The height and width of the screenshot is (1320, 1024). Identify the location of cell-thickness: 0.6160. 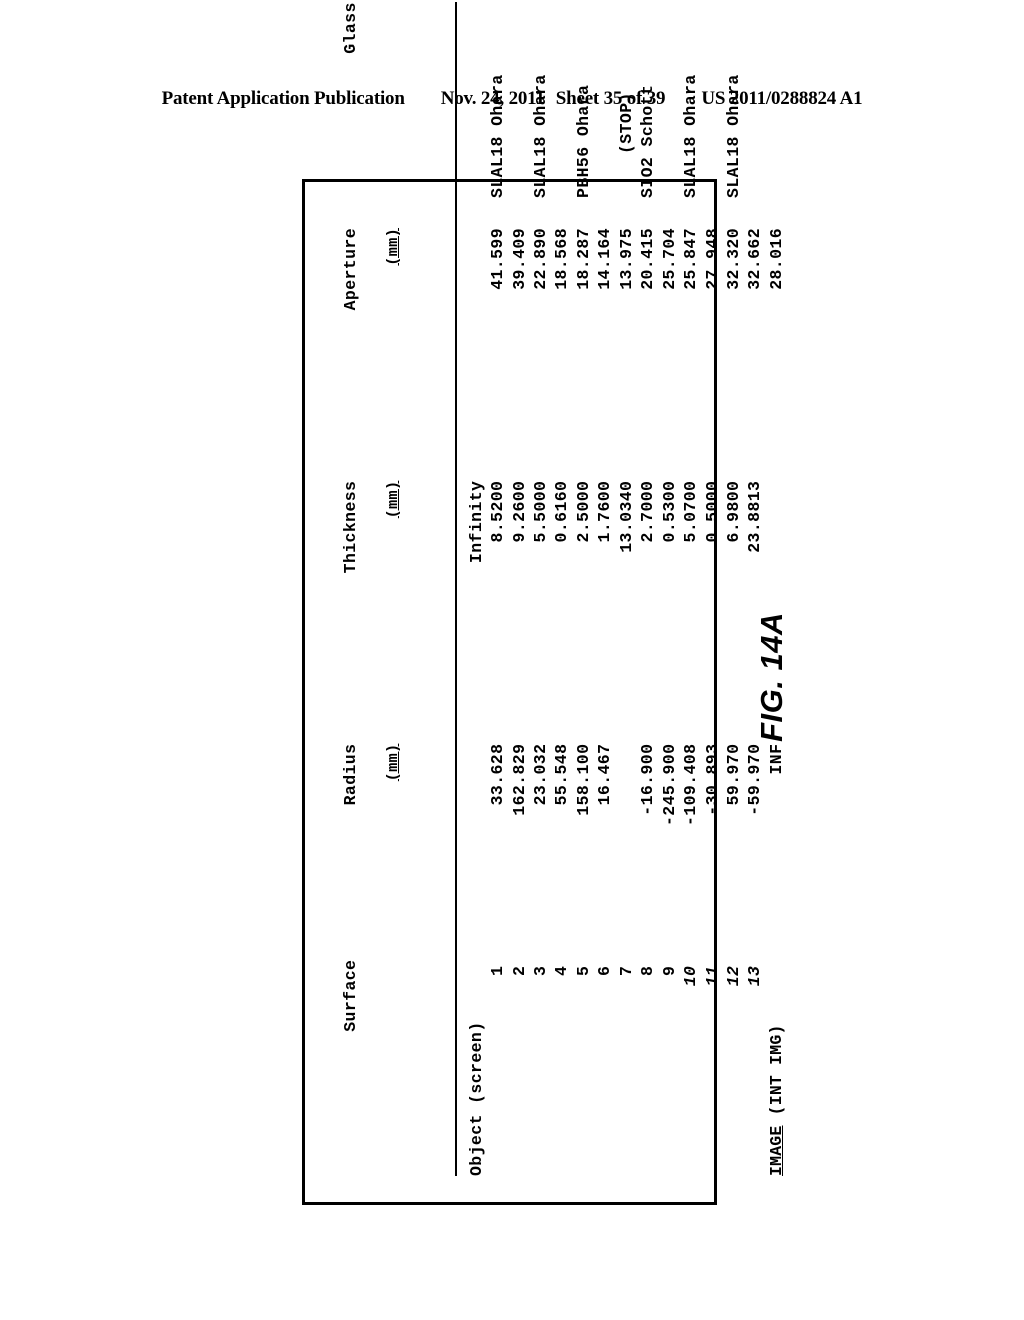
(562, 511).